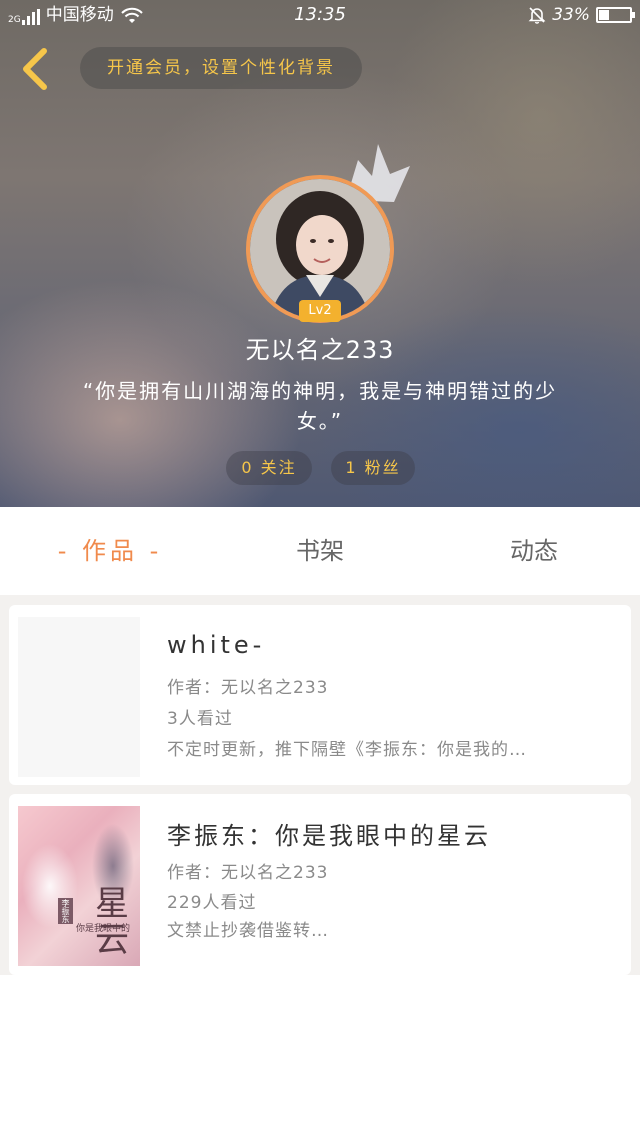 The image size is (640, 1138). What do you see at coordinates (212, 903) in the screenshot?
I see `book-views: 229人看过` at bounding box center [212, 903].